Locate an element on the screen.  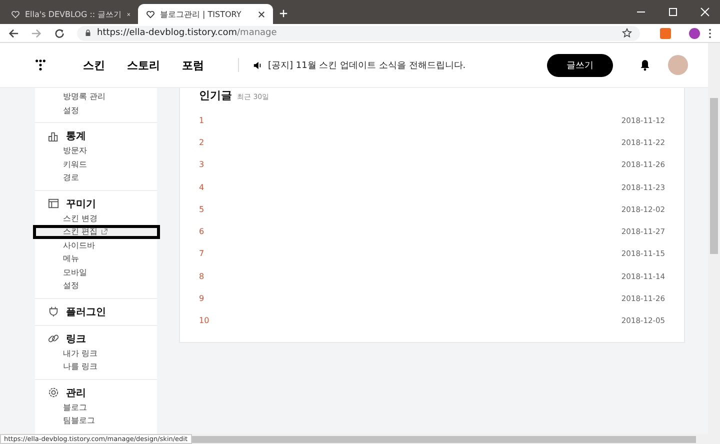
section-heading: 플러그인 is located at coordinates (86, 311).